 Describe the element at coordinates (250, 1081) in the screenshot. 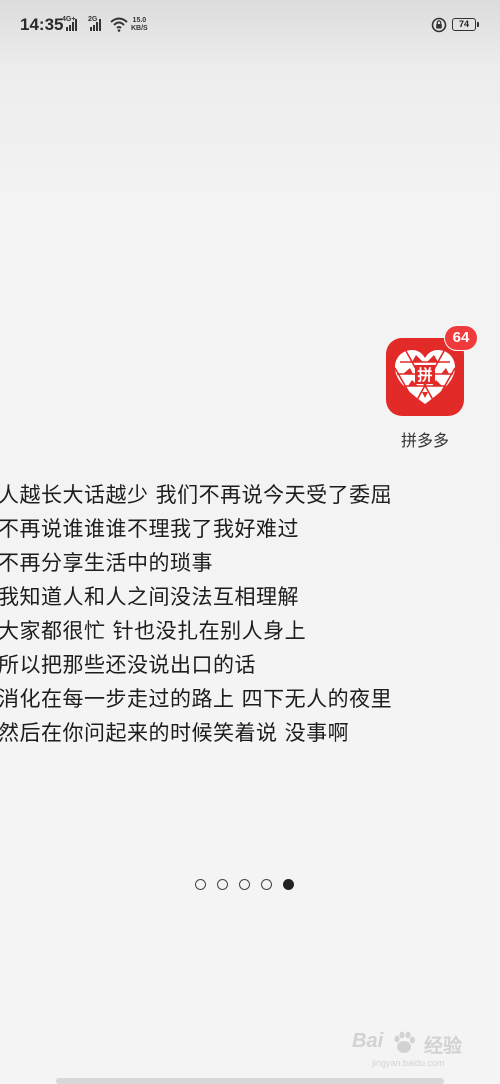

I see `home-indicator-bar` at that location.